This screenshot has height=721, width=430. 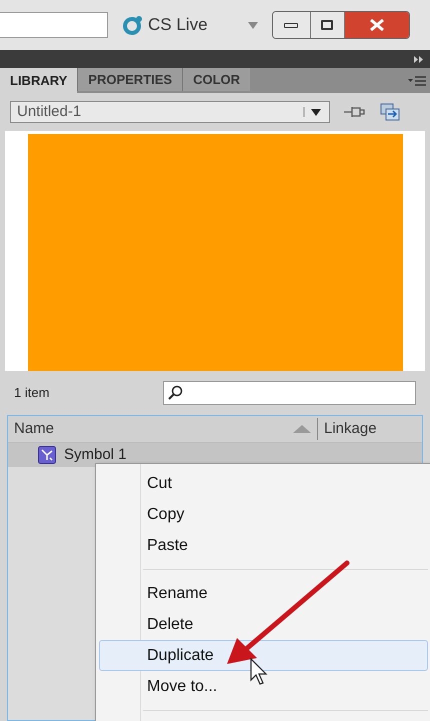 What do you see at coordinates (263, 483) in the screenshot?
I see `menu-item: Cut` at bounding box center [263, 483].